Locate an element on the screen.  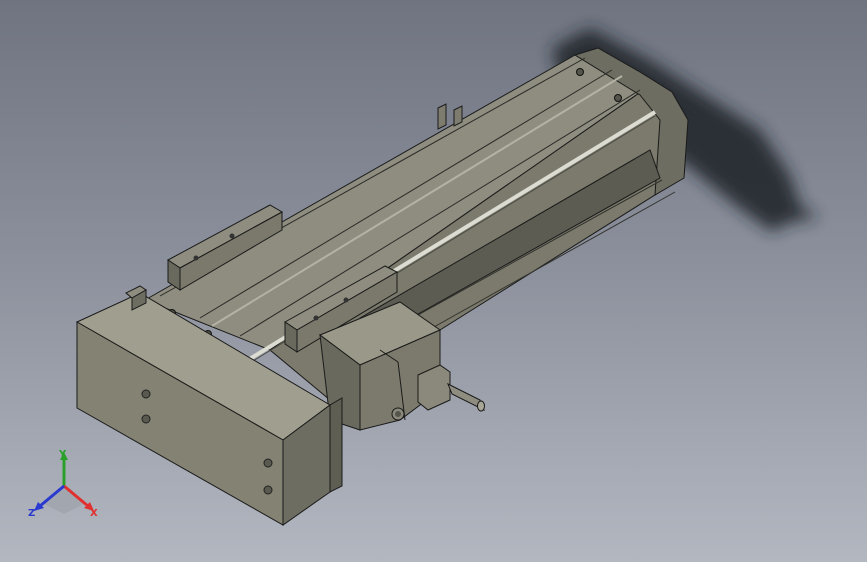
y-axis-label: Y is located at coordinates (62, 454).